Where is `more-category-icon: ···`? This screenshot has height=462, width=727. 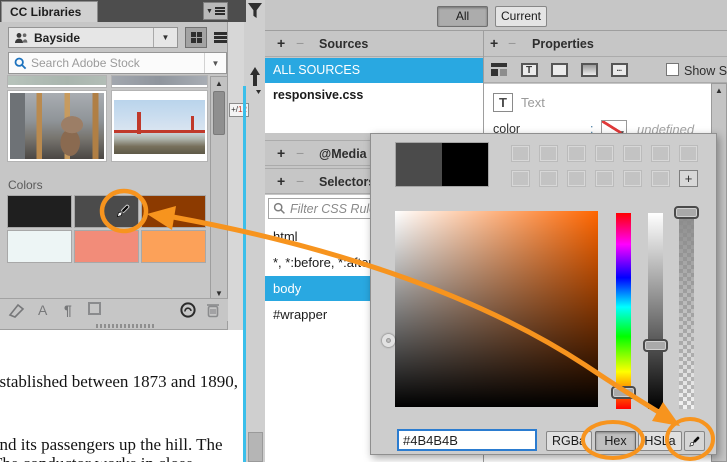 more-category-icon: ··· is located at coordinates (619, 69).